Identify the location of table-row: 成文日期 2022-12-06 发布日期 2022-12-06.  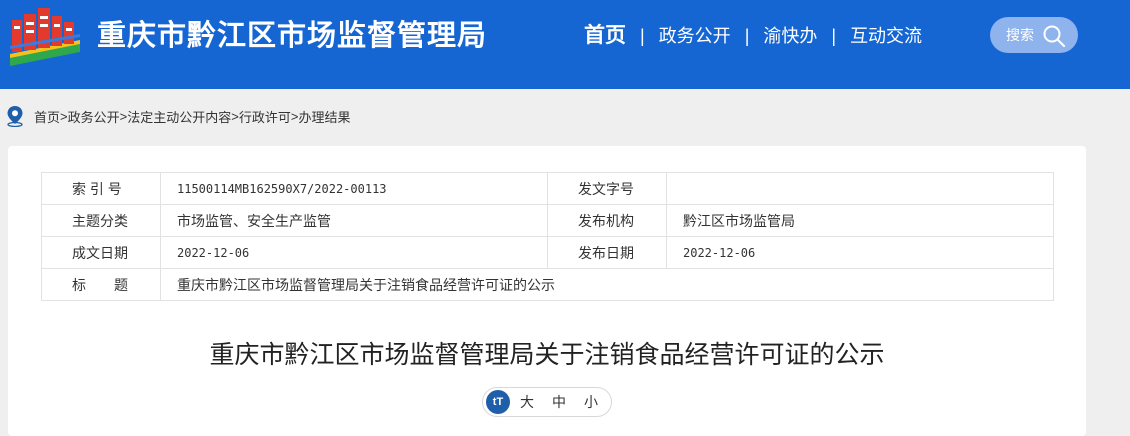
(547, 252).